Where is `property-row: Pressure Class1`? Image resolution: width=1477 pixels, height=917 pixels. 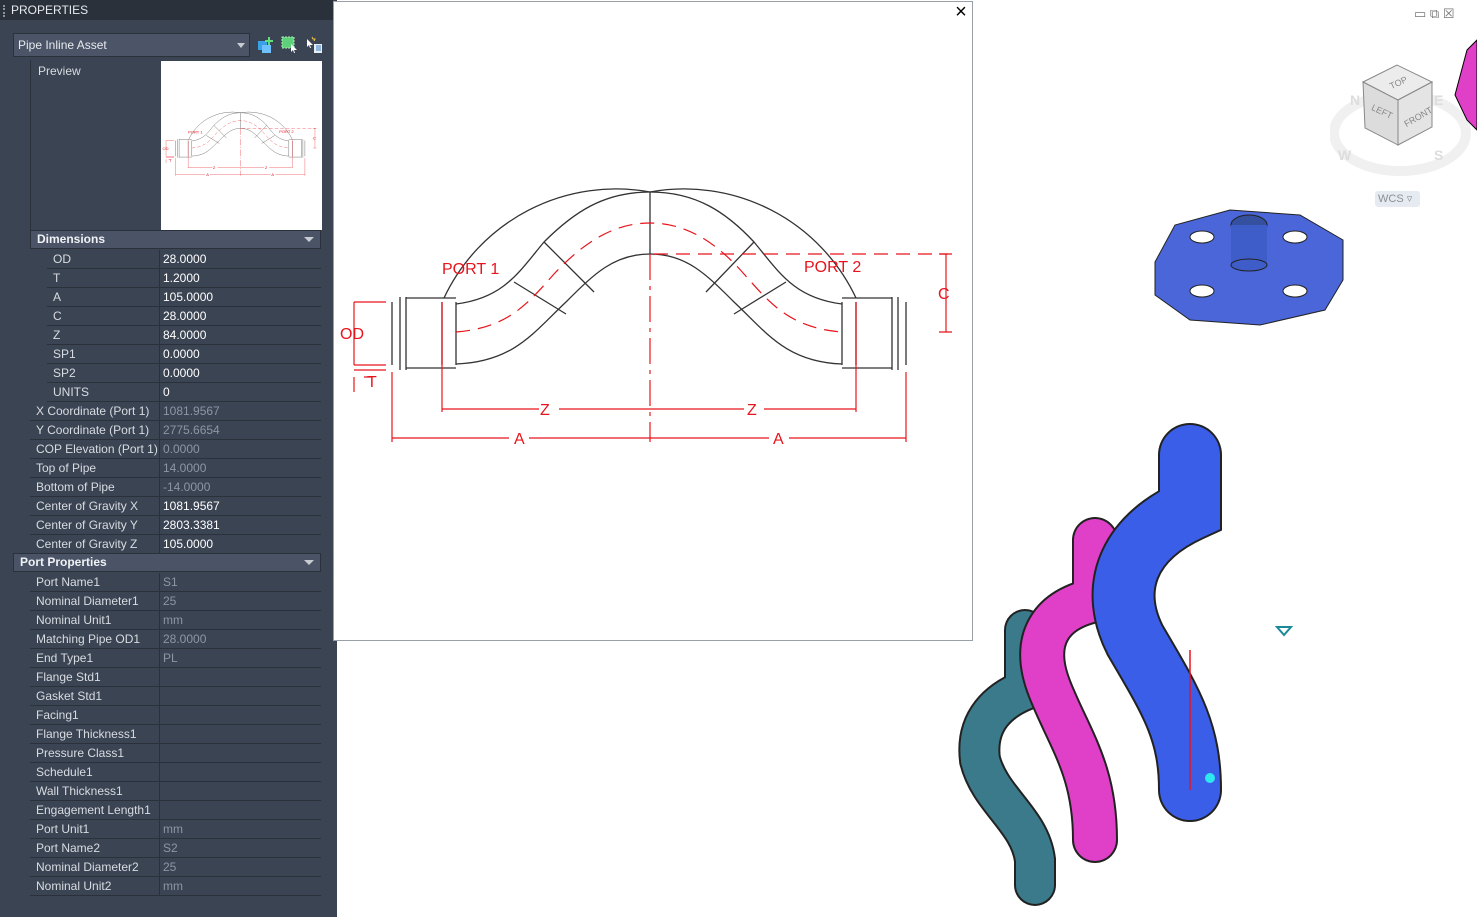 property-row: Pressure Class1 is located at coordinates (175, 753).